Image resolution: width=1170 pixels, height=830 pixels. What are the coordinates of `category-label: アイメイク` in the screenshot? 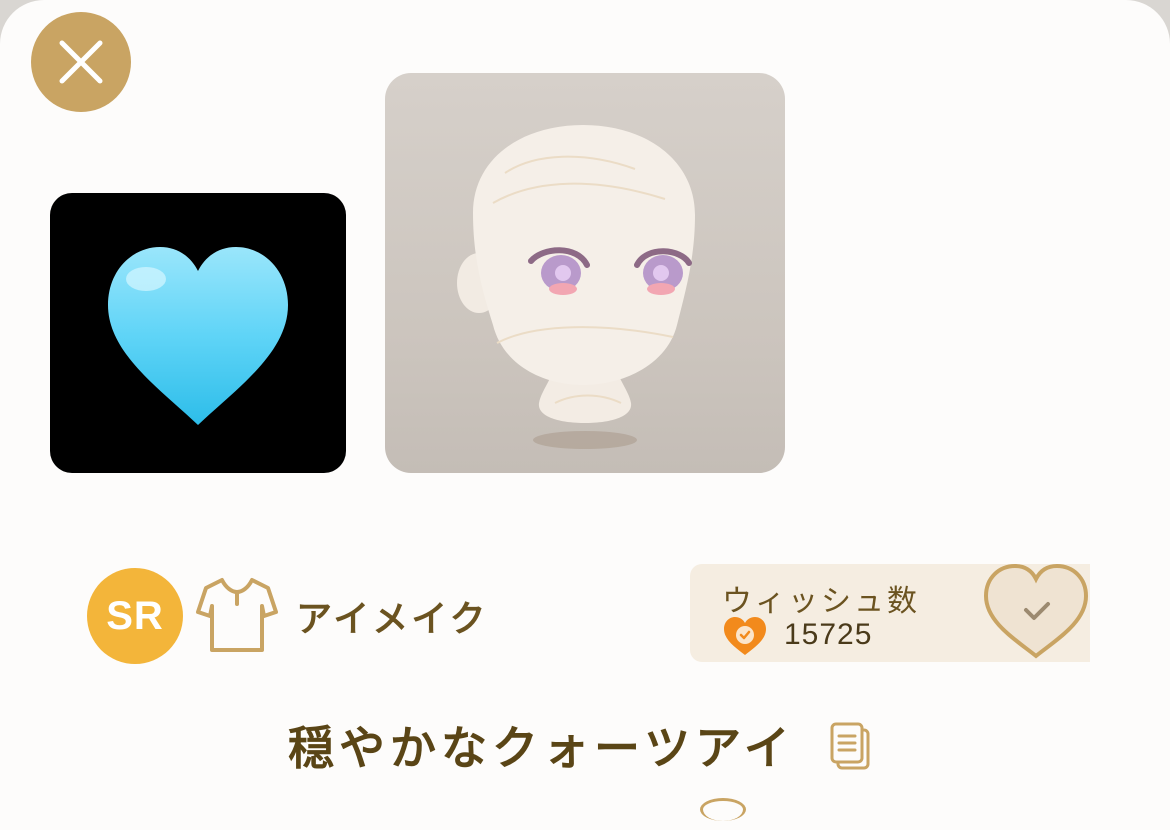 It's located at (392, 619).